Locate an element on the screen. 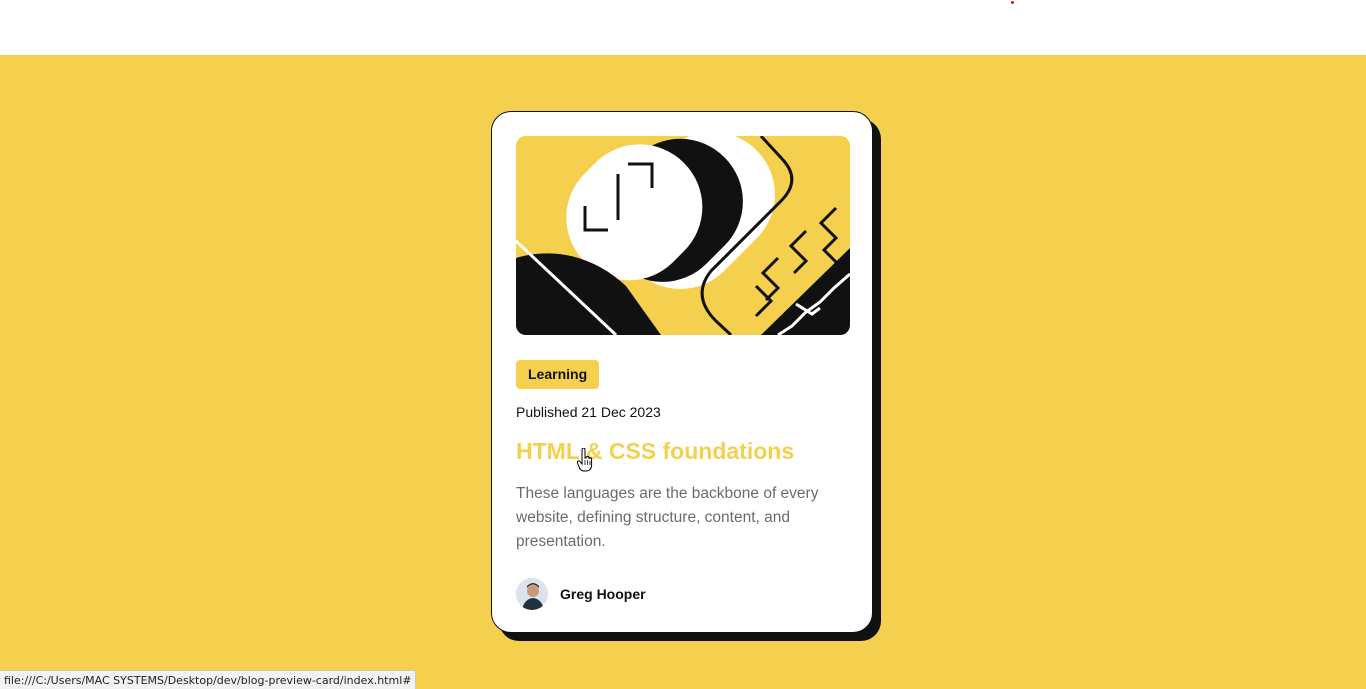  published-date: Published 21 Dec 2023 is located at coordinates (588, 412).